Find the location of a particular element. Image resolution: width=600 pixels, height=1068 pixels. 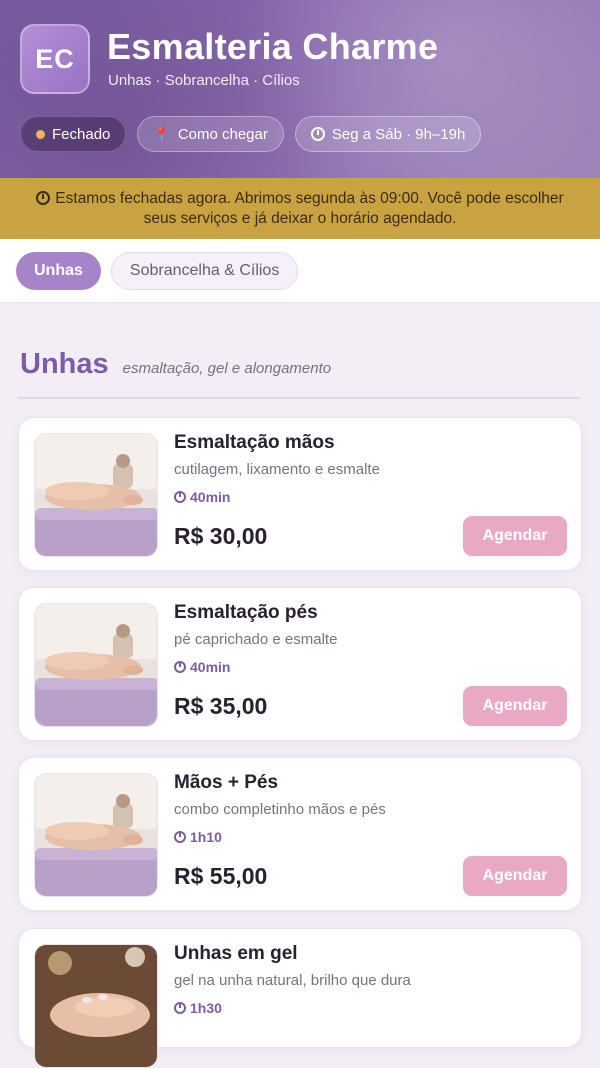

service-duration: 1h30 is located at coordinates (198, 1008).